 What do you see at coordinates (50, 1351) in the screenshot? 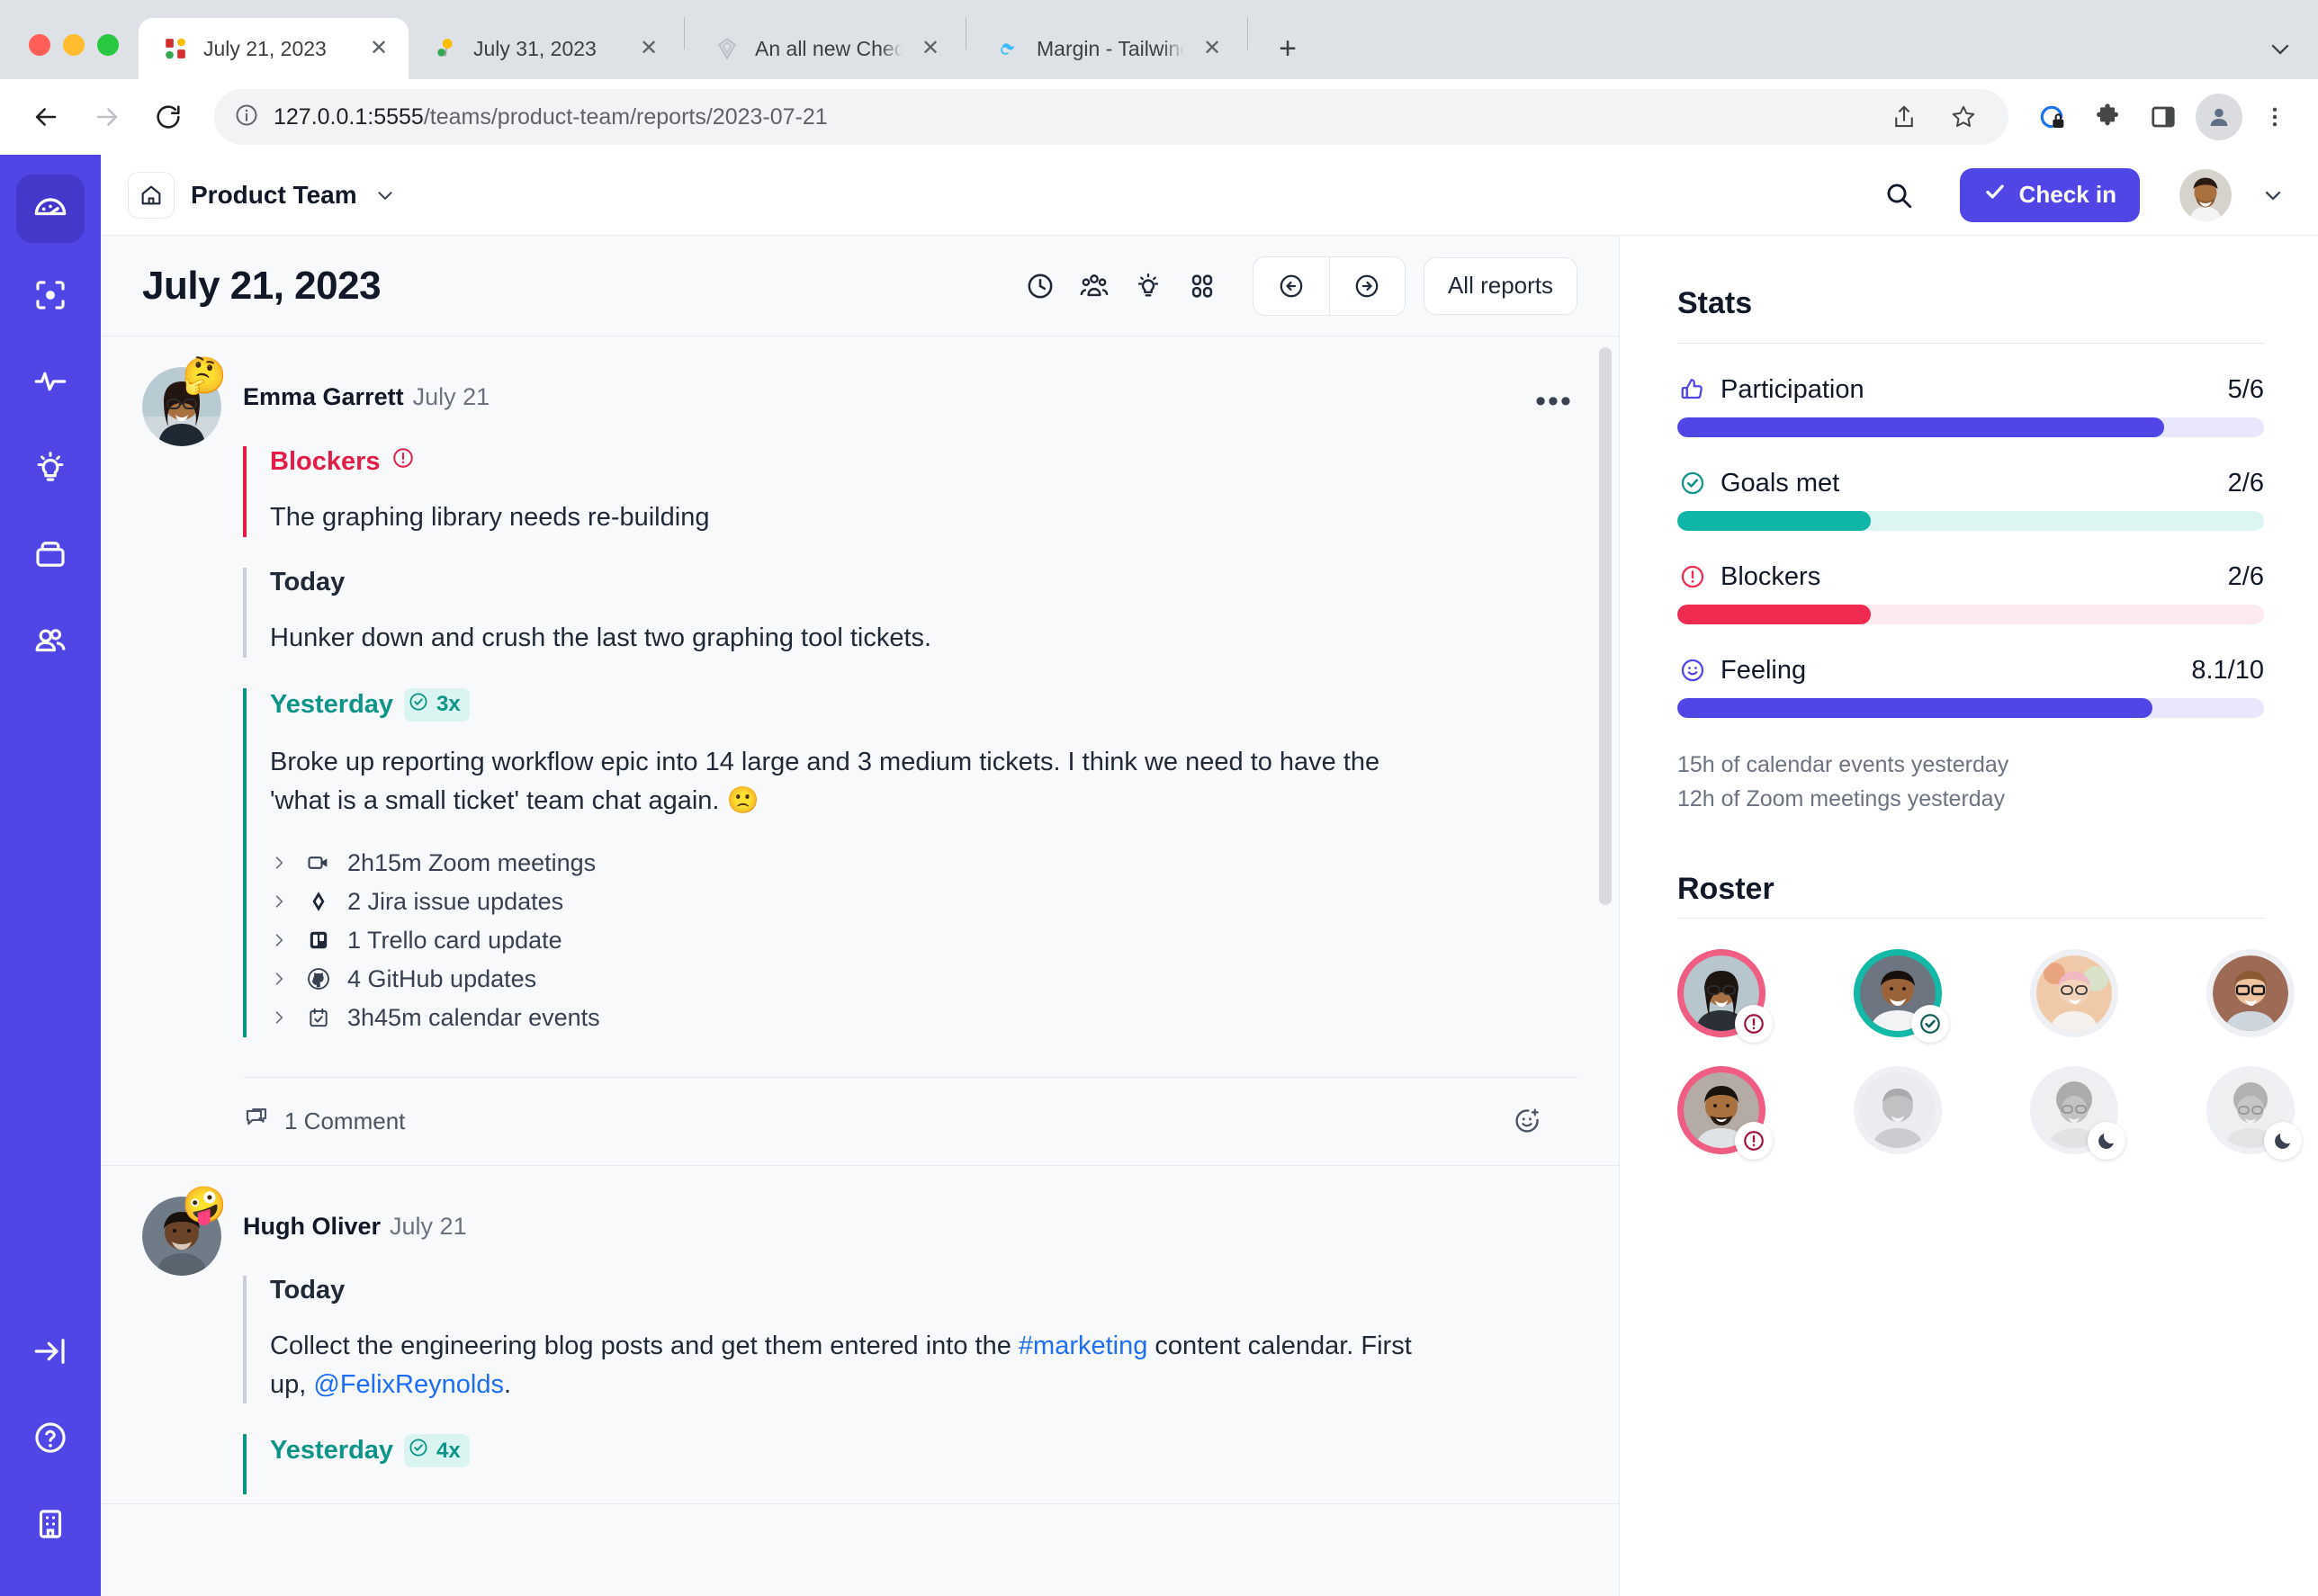
I see `collapse-sidebar-icon` at bounding box center [50, 1351].